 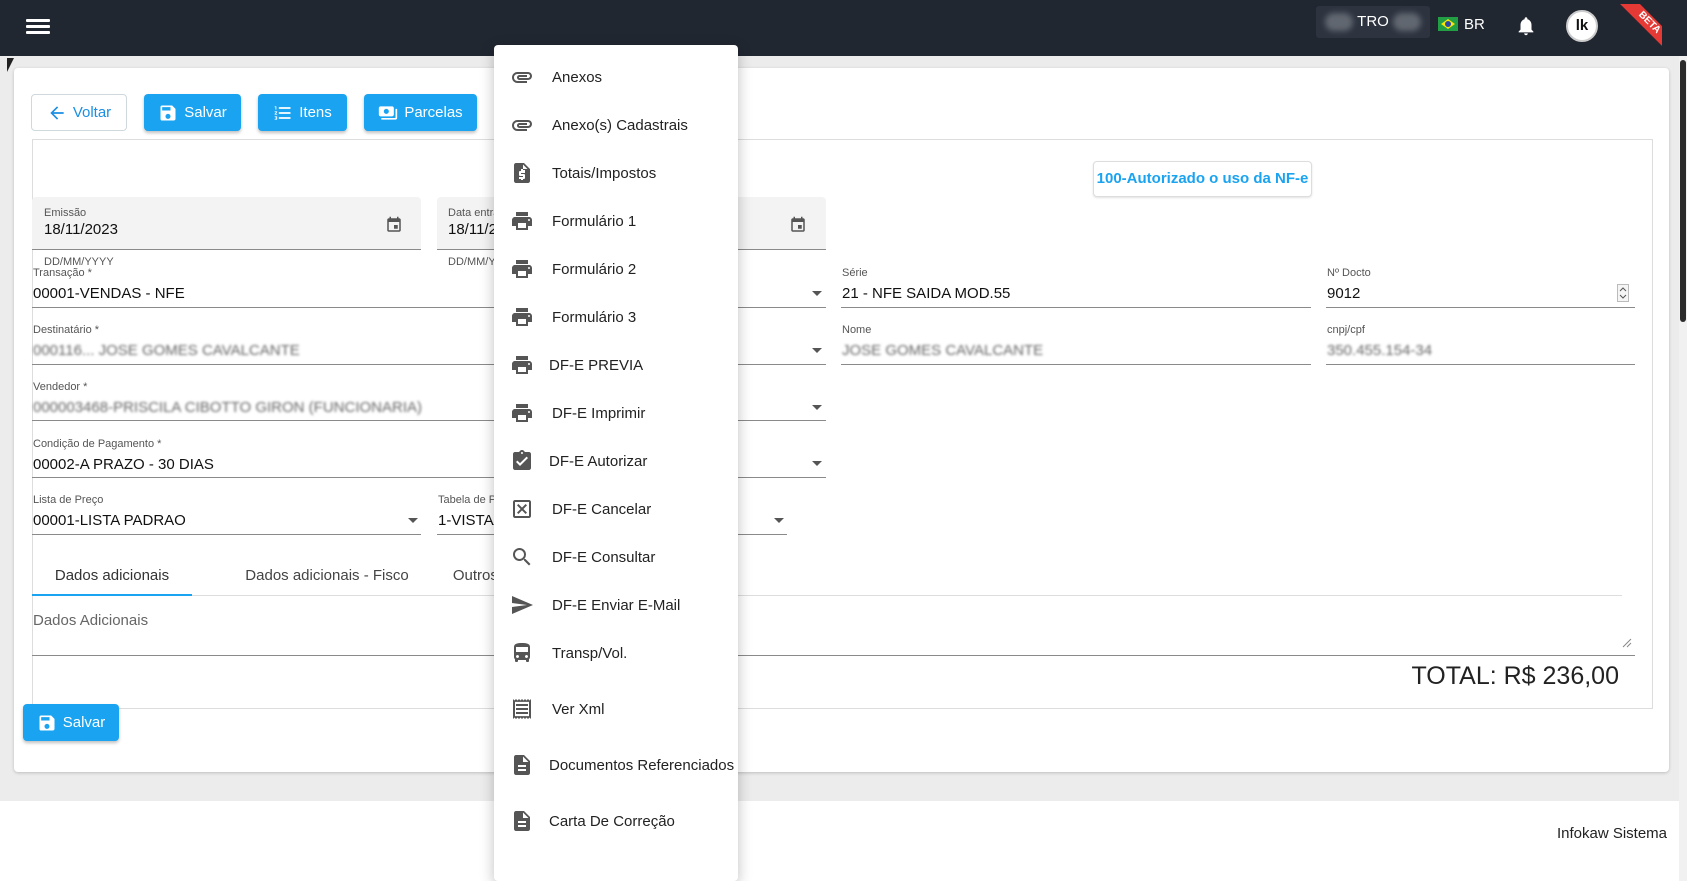 I want to click on tab-dados-adicionais: Dados adicionais, so click(x=112, y=576).